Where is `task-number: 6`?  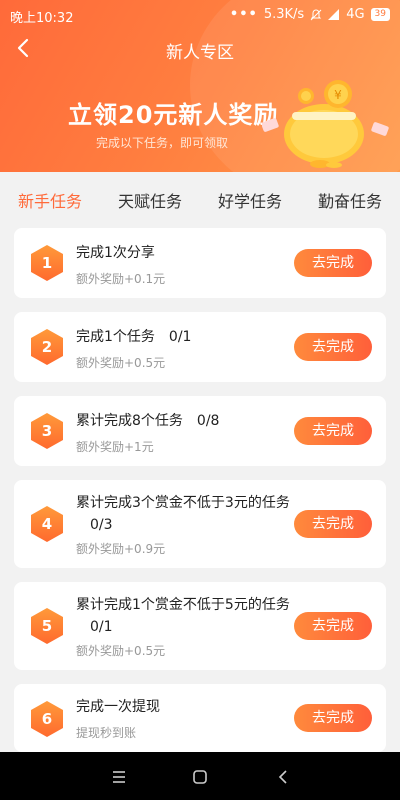
task-number: 6 is located at coordinates (47, 719).